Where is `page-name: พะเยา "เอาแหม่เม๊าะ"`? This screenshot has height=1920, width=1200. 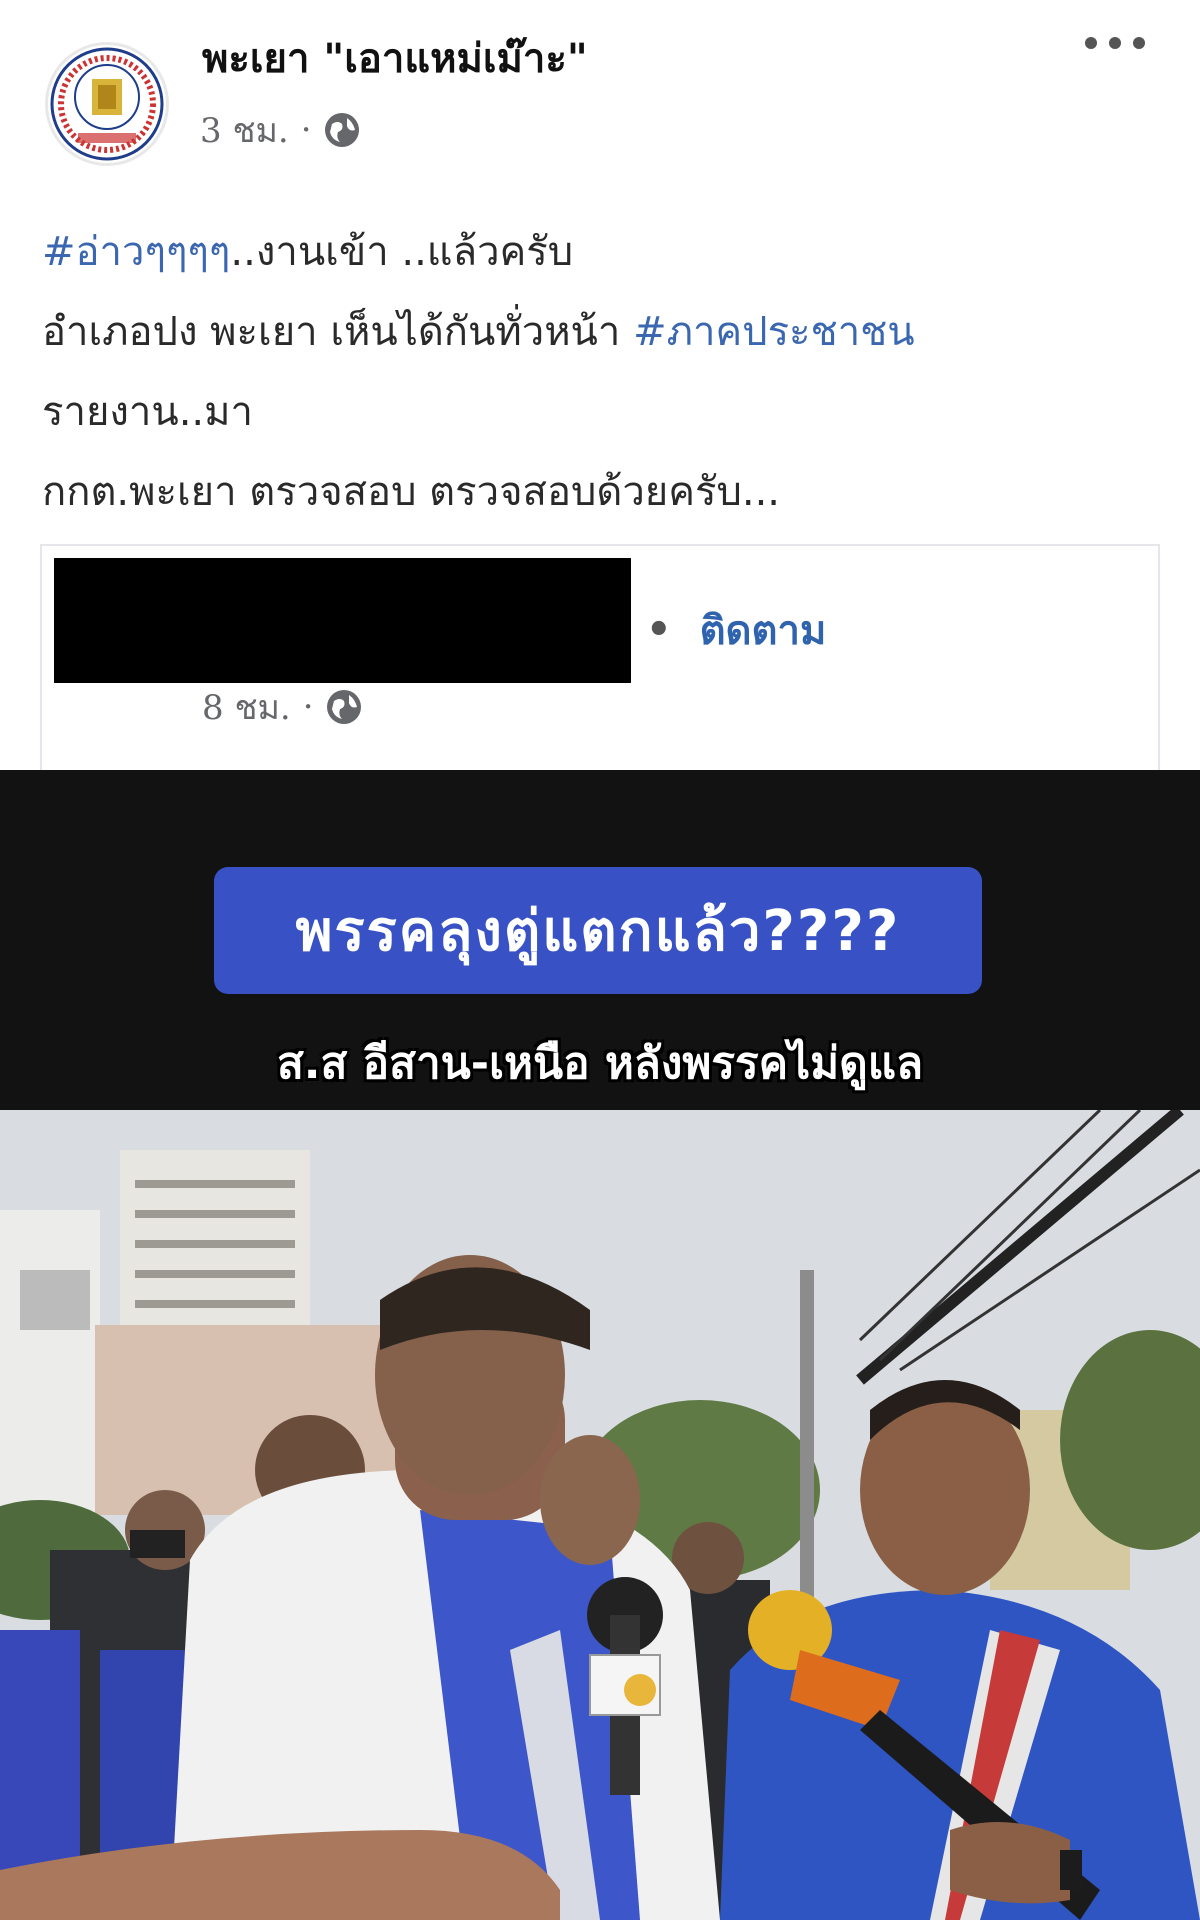 page-name: พะเยา "เอาแหม่เม๊าะ" is located at coordinates (395, 58).